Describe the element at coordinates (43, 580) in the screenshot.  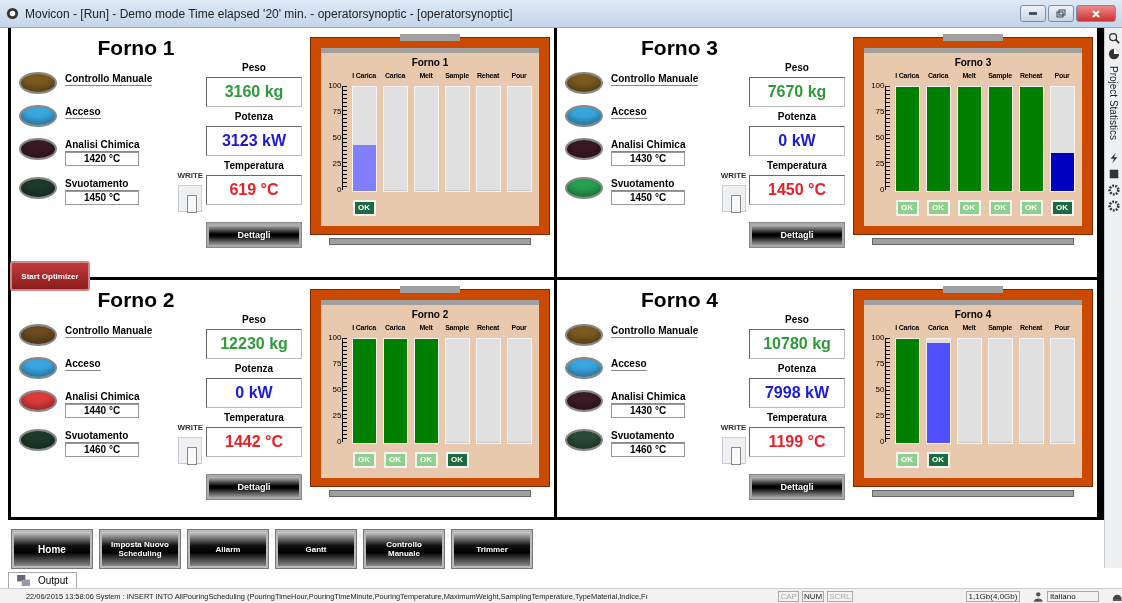
I see `output-tab: Output` at that location.